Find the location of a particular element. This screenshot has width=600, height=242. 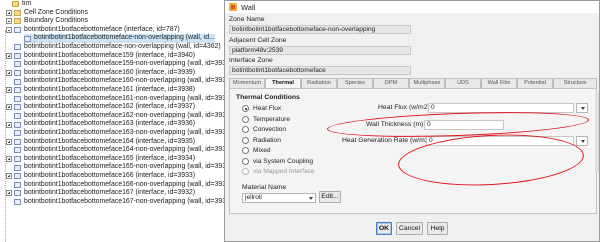

radio-temperature: Temperature is located at coordinates (266, 119).